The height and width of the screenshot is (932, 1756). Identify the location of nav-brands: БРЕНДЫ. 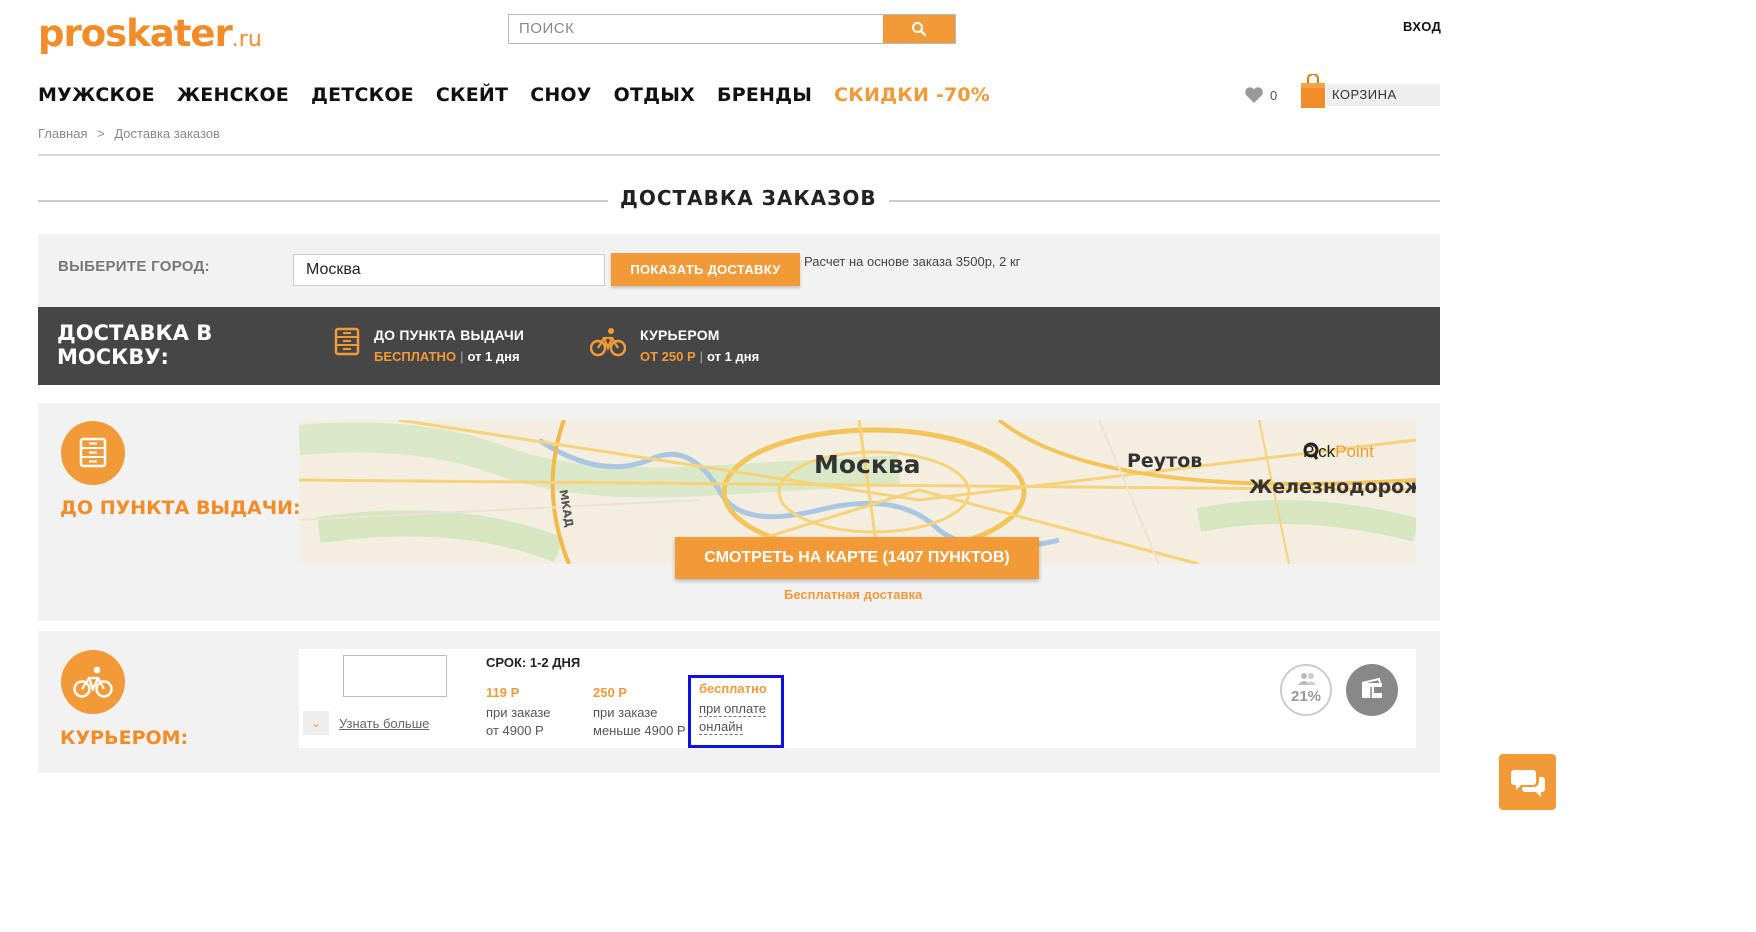
(764, 95).